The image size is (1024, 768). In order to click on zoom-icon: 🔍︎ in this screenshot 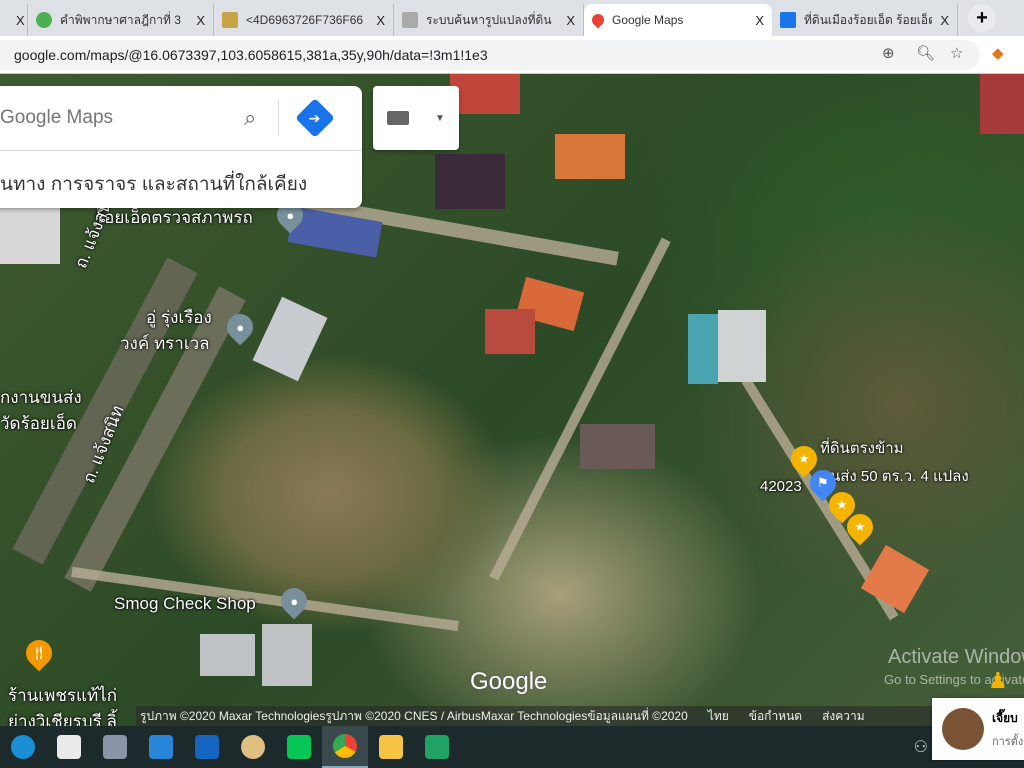, I will do `click(925, 53)`.